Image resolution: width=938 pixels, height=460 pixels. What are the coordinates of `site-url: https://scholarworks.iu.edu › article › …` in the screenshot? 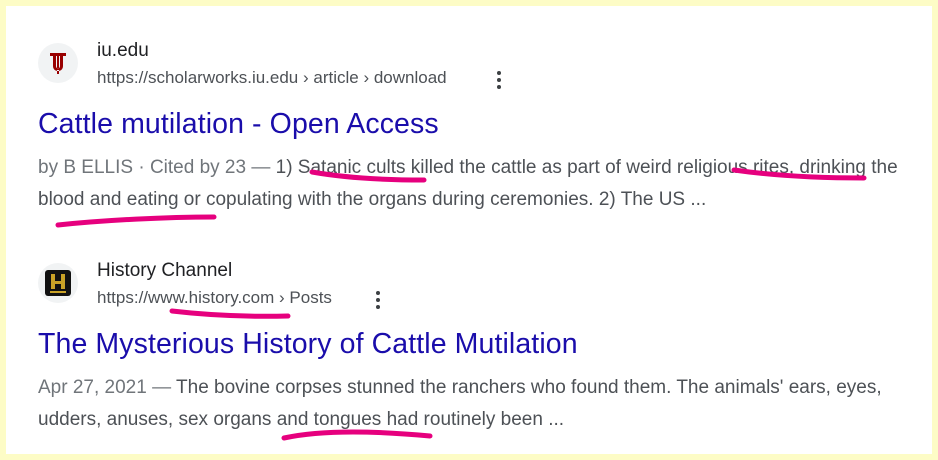 It's located at (272, 77).